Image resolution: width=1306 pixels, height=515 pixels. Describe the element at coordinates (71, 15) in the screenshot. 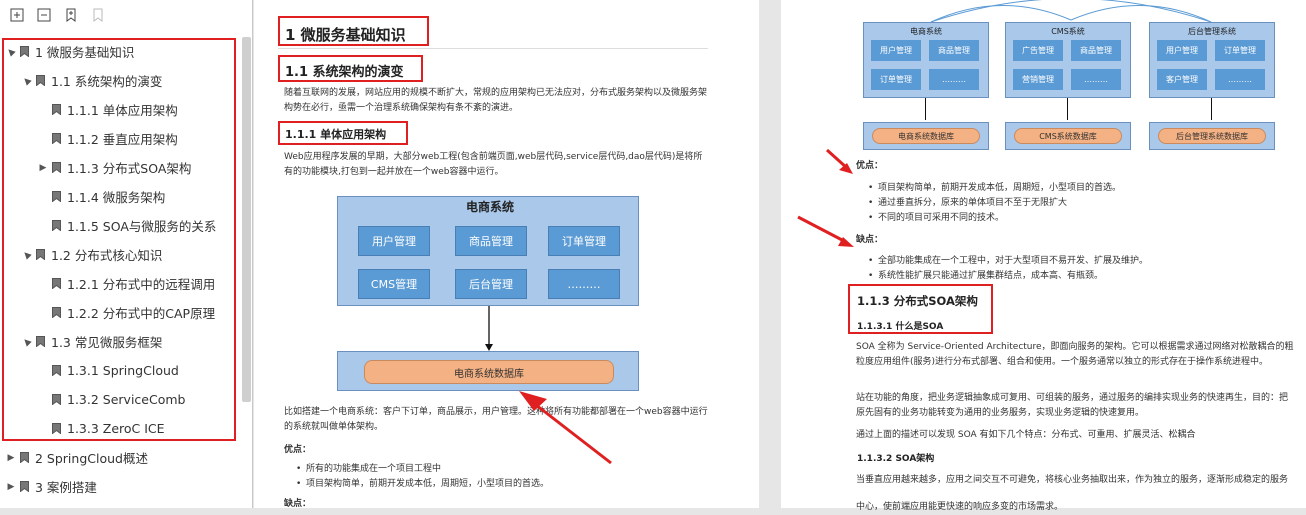

I see `add-bookmark-icon` at that location.